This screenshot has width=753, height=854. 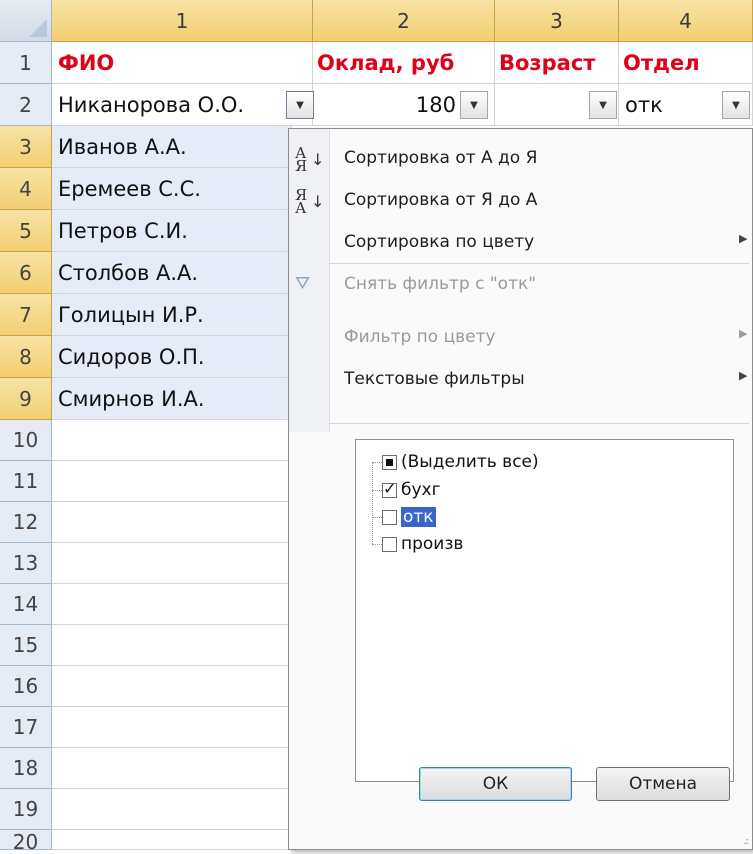 I want to click on menu-item-label: Текстовые фильтры, so click(x=434, y=379).